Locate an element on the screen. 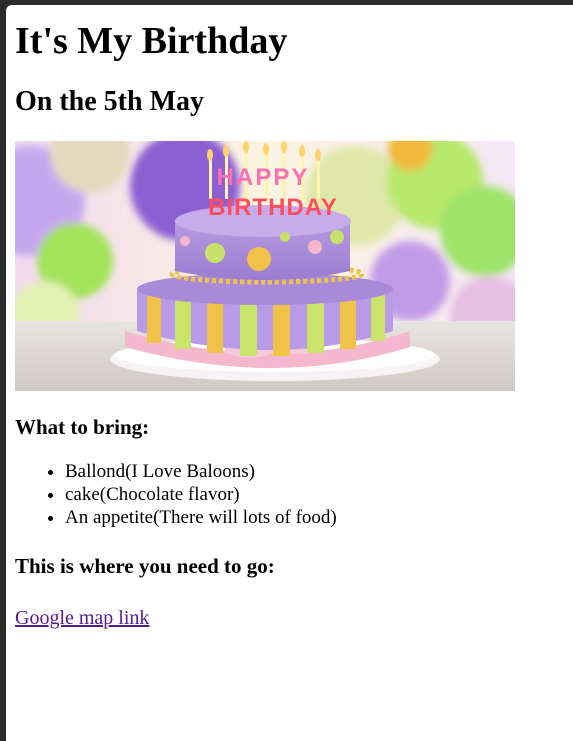 The image size is (573, 741). google-map-link: Google map link is located at coordinates (82, 618).